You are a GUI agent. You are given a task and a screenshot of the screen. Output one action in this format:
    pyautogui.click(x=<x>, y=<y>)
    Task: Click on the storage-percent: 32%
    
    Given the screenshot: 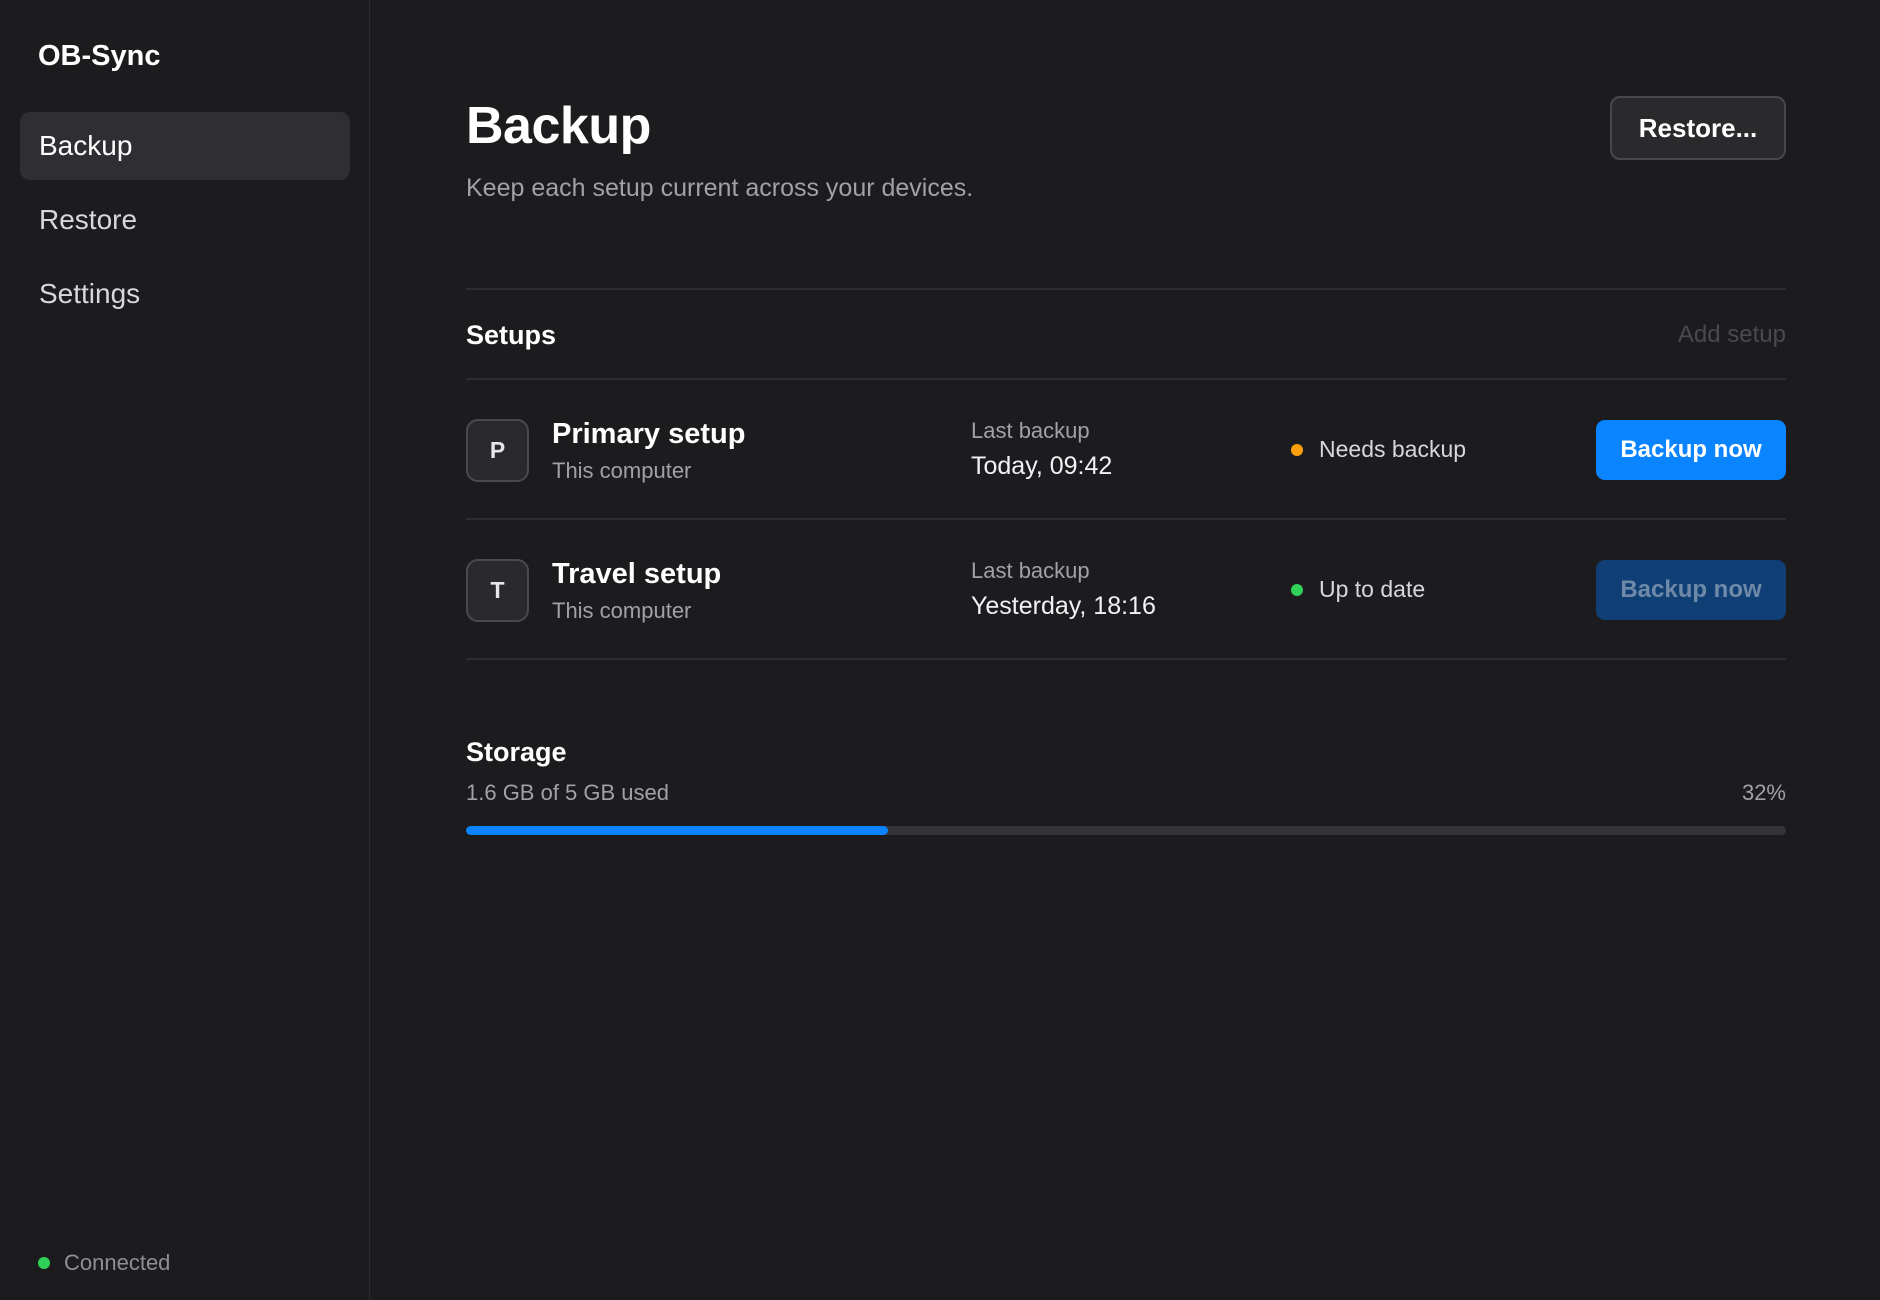 What is the action you would take?
    pyautogui.click(x=1763, y=792)
    